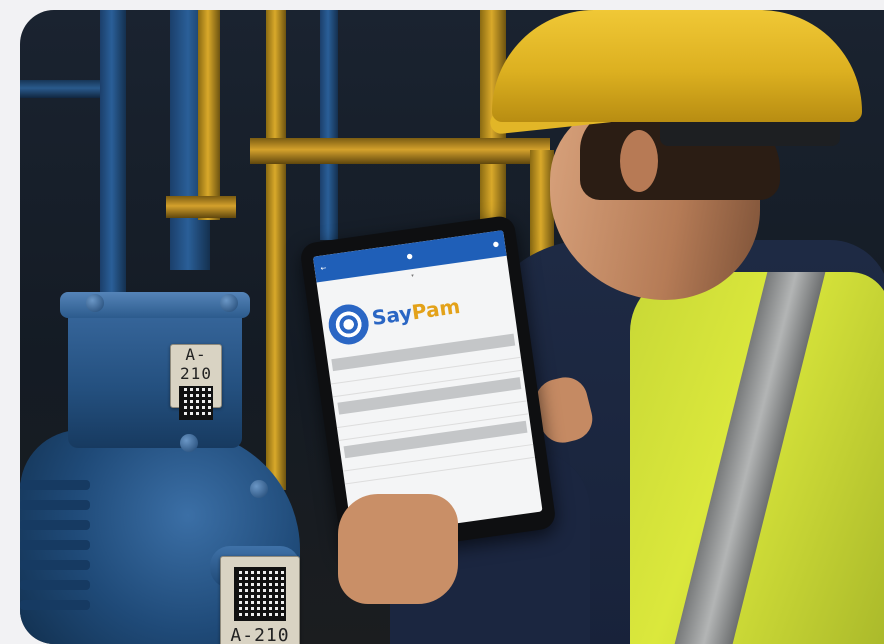 Image resolution: width=884 pixels, height=644 pixels. What do you see at coordinates (496, 244) in the screenshot?
I see `app-bar-status-icon: ●` at bounding box center [496, 244].